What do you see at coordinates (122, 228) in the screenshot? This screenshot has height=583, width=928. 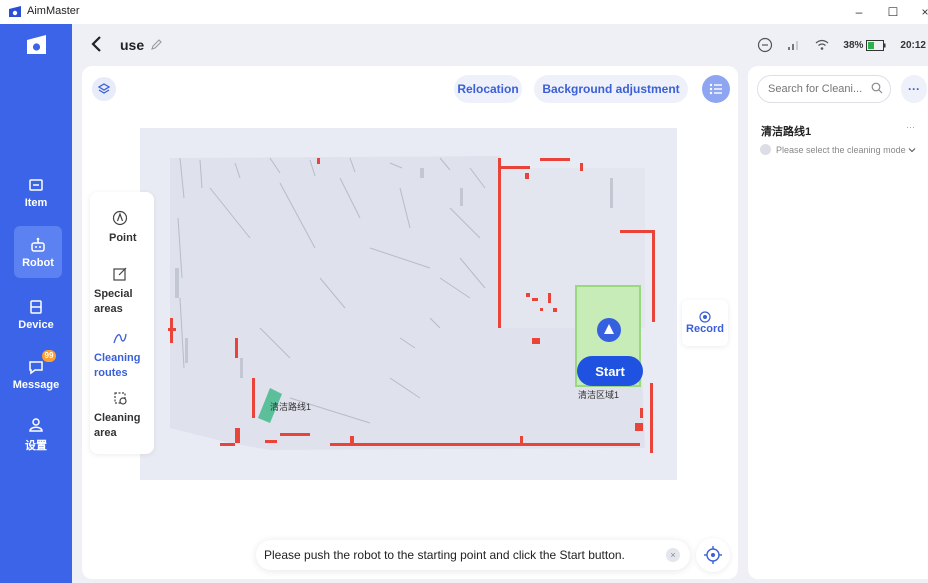 I see `tool-point: Point` at bounding box center [122, 228].